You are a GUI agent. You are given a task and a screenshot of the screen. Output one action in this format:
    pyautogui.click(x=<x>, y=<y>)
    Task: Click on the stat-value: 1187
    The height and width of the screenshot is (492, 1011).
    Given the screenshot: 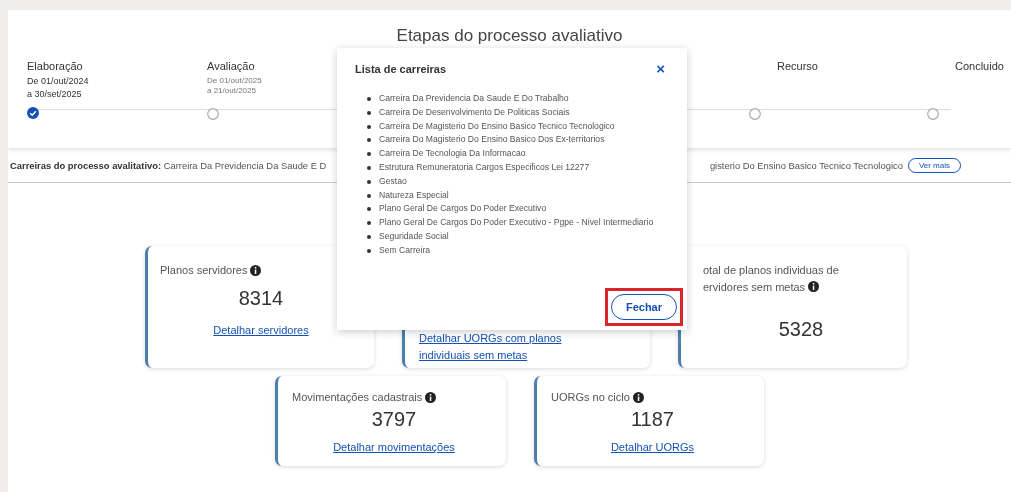 What is the action you would take?
    pyautogui.click(x=652, y=419)
    